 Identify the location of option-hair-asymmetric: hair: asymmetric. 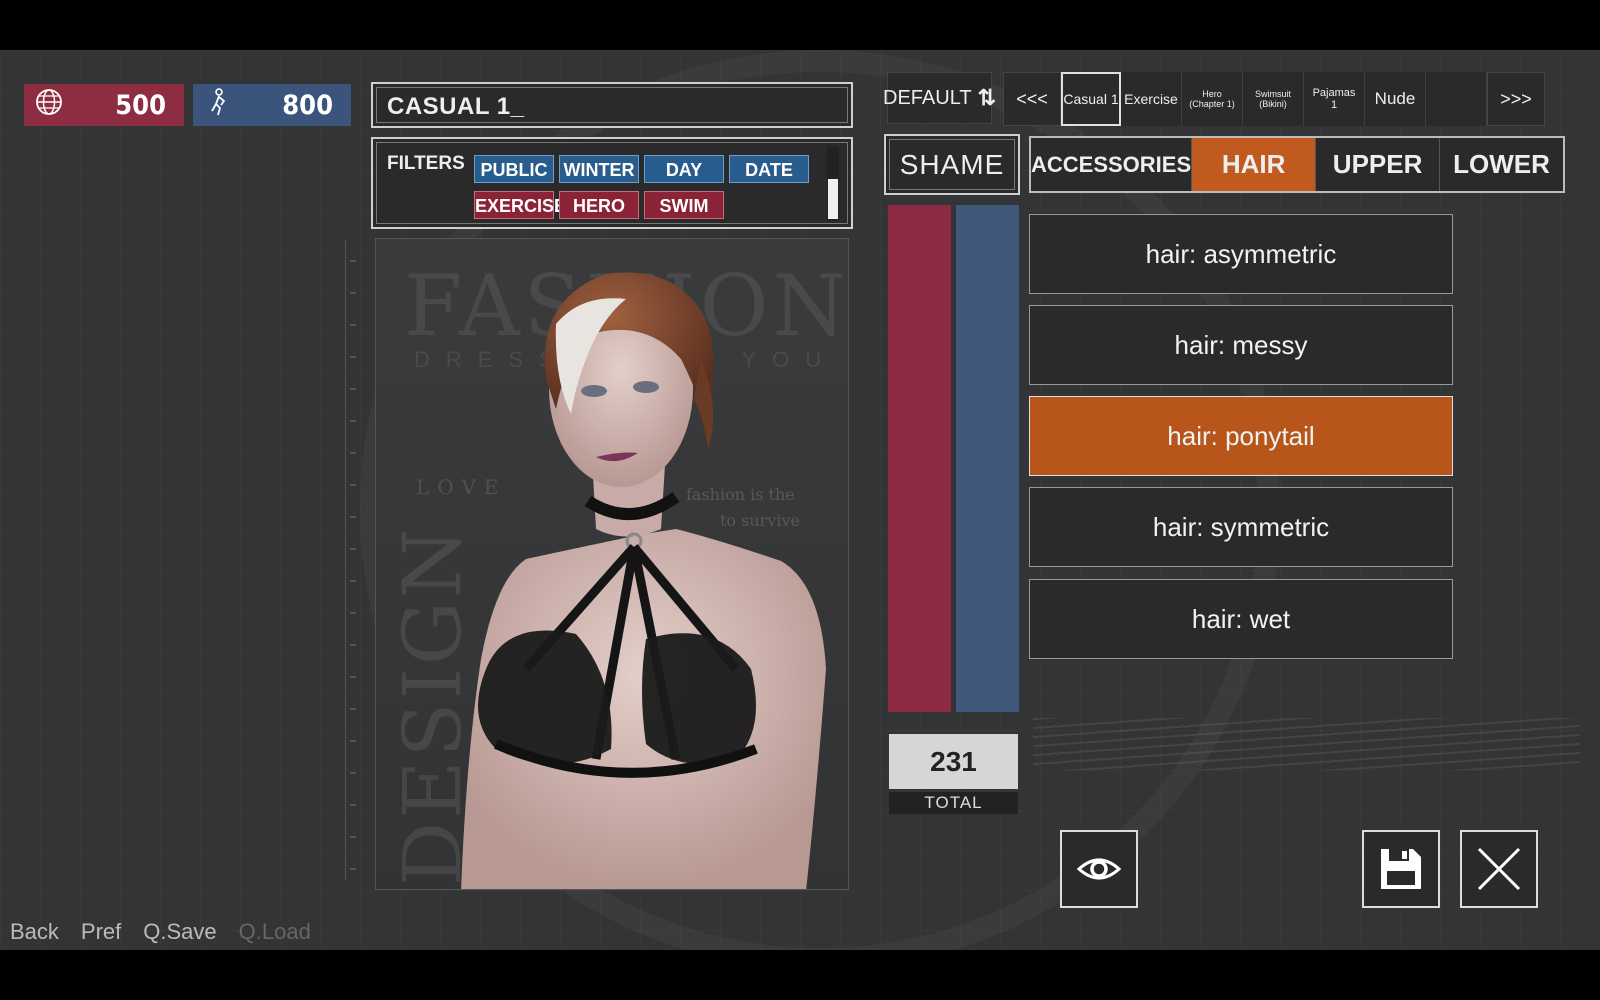
(1241, 254).